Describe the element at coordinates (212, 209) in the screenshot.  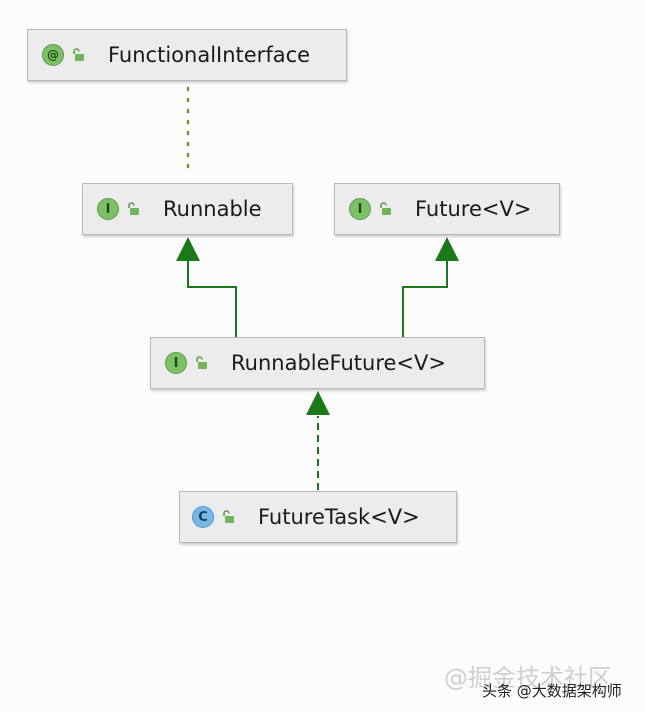
I see `node-label: Runnable` at that location.